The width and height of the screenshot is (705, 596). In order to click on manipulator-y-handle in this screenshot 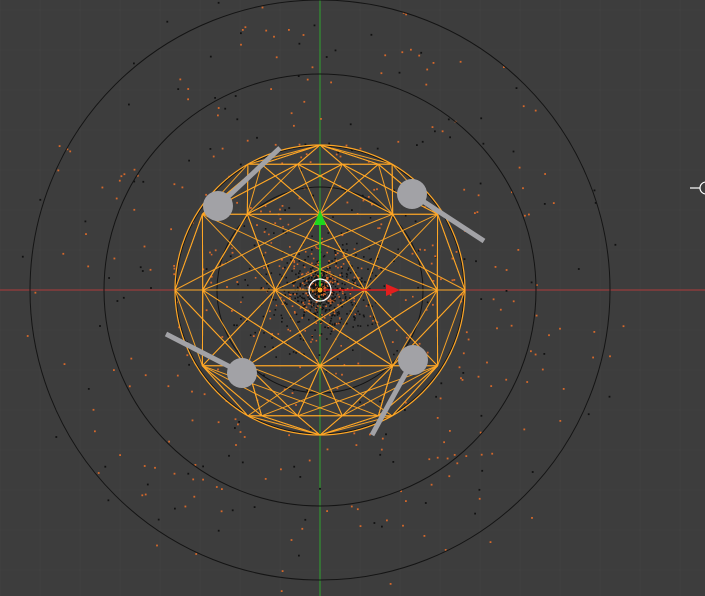, I will do `click(320, 217)`.